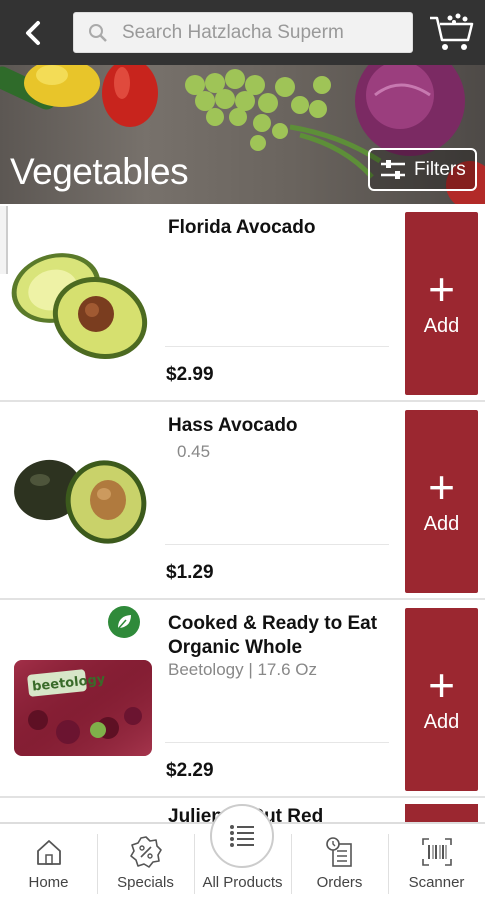  Describe the element at coordinates (190, 770) in the screenshot. I see `product-price: $2.29` at that location.